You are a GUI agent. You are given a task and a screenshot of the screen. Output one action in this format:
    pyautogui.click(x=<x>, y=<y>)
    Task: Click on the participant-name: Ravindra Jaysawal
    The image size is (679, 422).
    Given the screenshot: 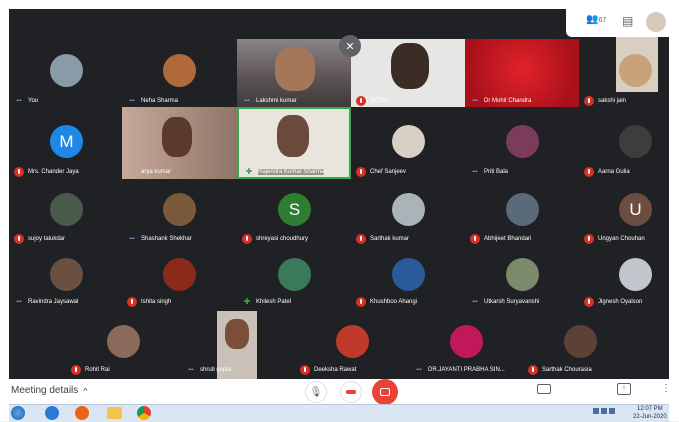 What is the action you would take?
    pyautogui.click(x=53, y=301)
    